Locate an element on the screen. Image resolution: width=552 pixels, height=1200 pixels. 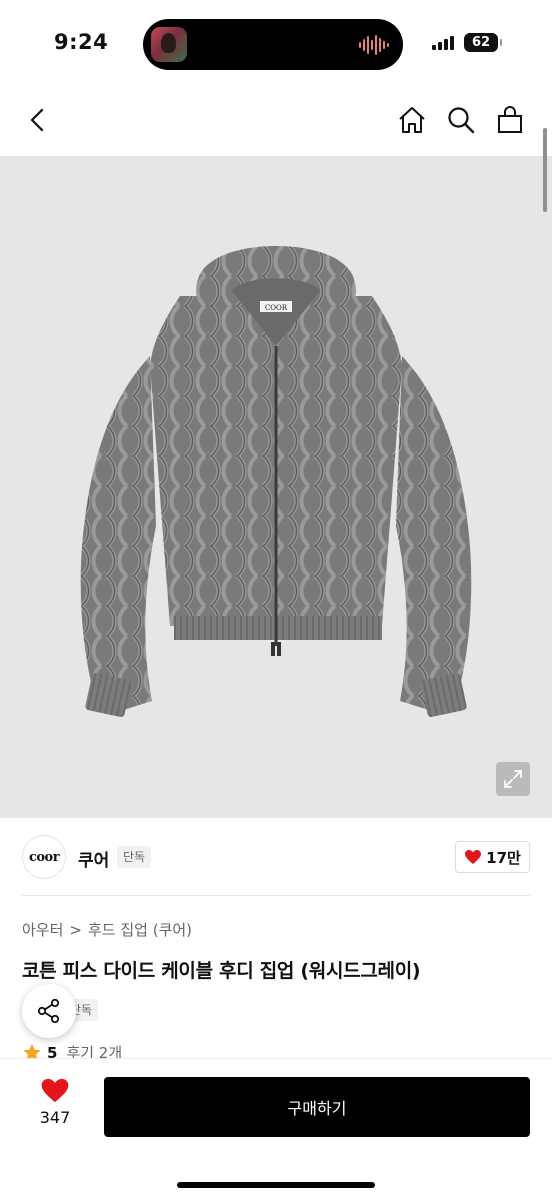
back-button is located at coordinates (38, 120).